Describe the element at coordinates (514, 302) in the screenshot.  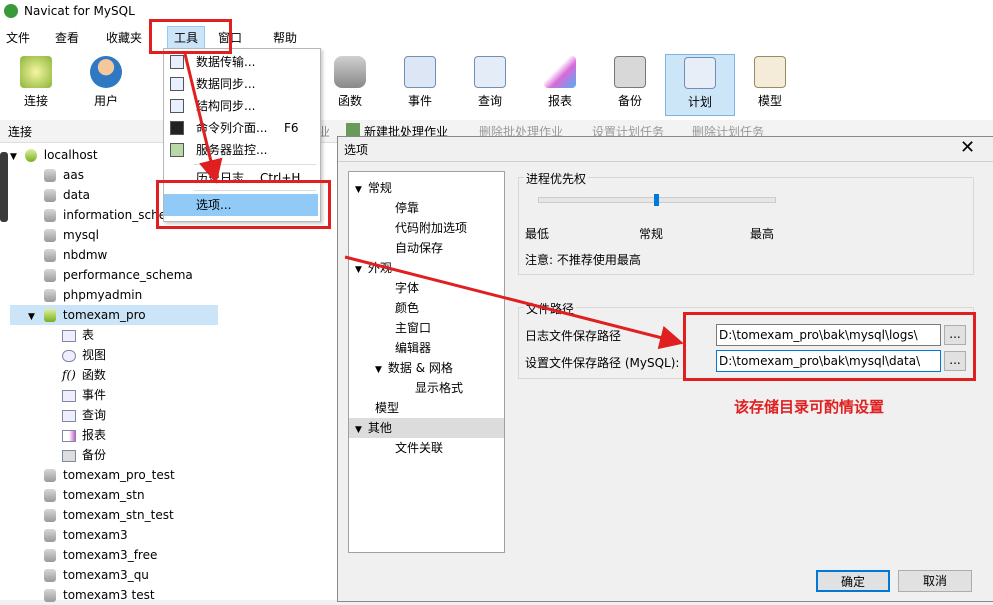
I see `arrow-to-paths` at that location.